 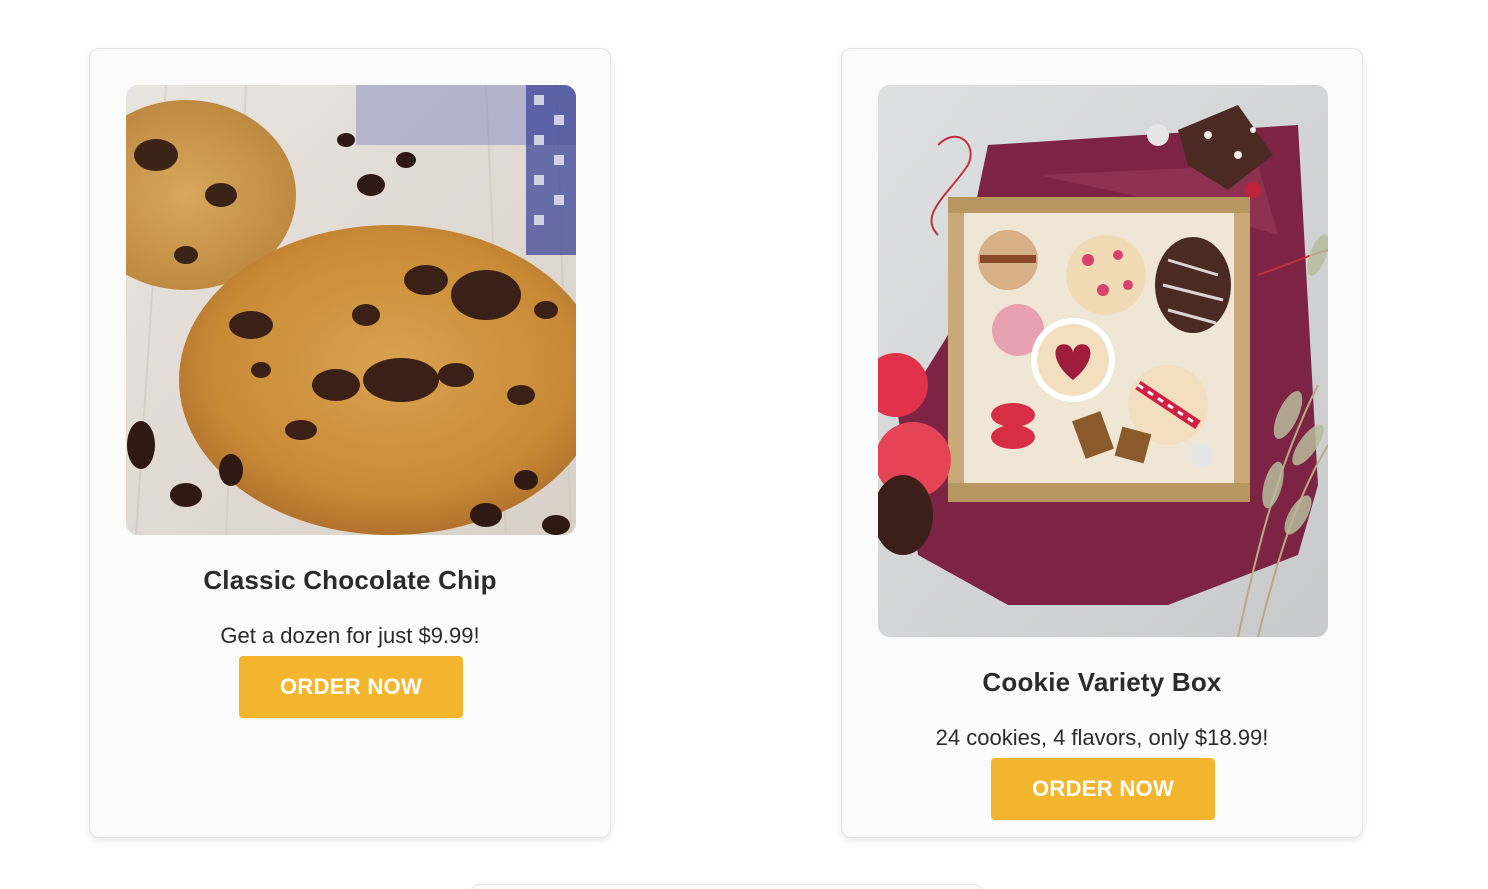 I want to click on product-description: Get a dozen for just $9.99!, so click(x=350, y=635).